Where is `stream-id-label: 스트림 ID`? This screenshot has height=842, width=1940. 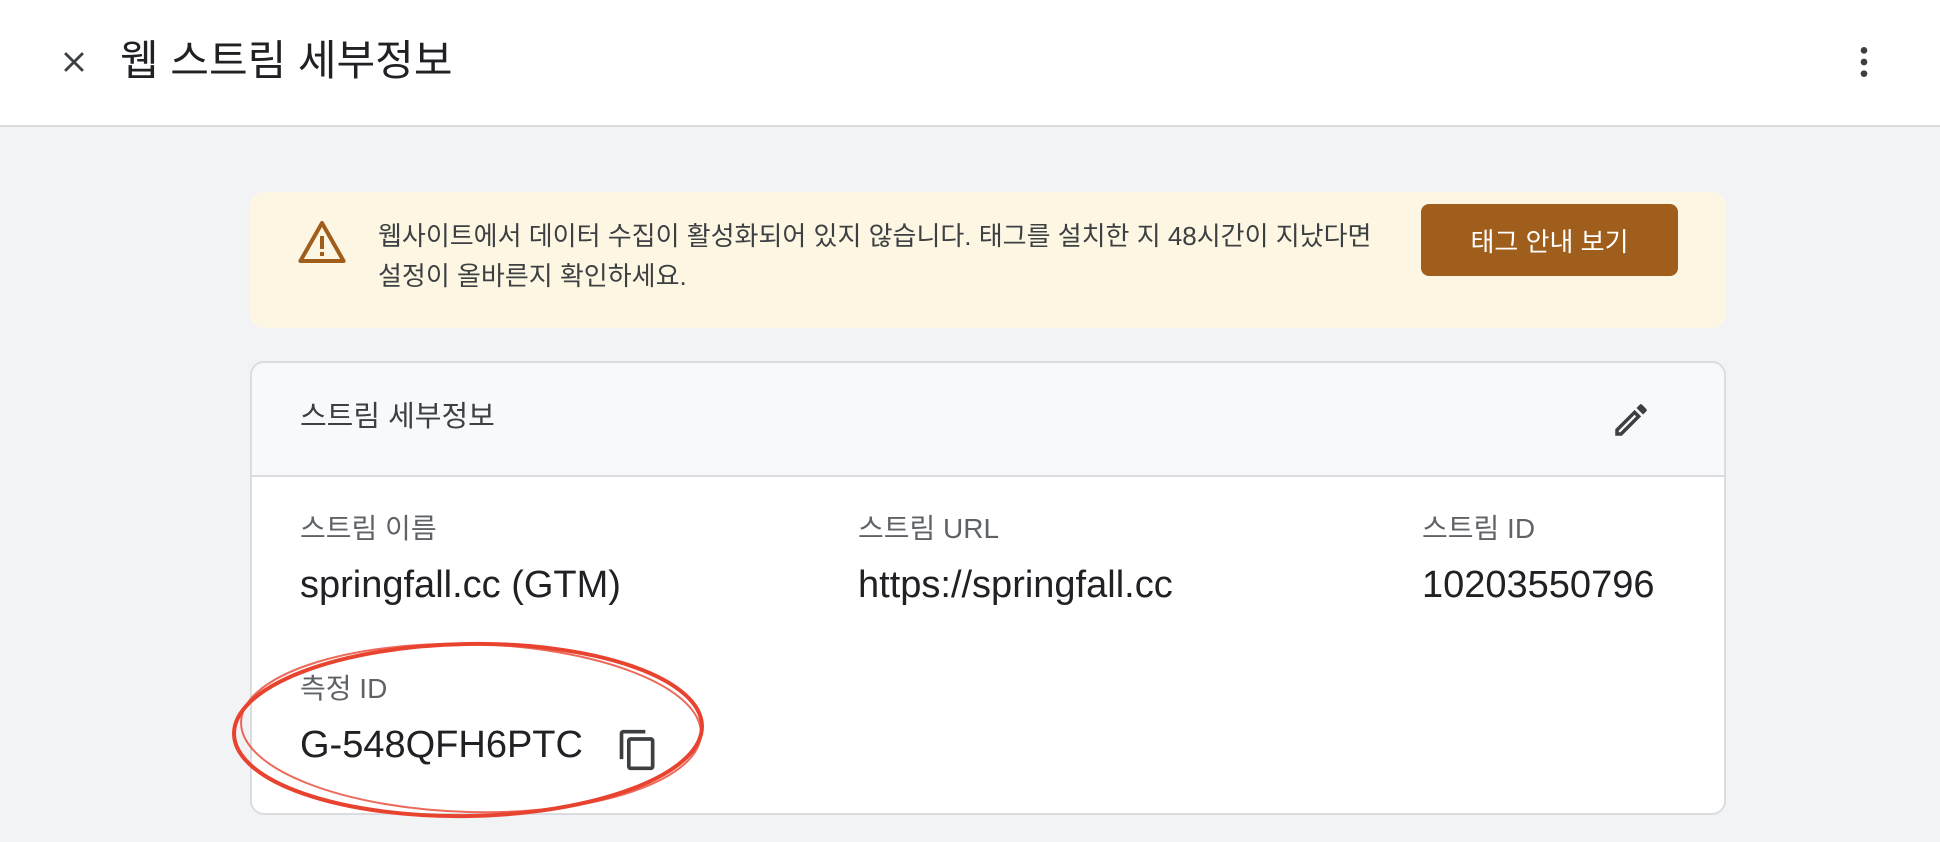
stream-id-label: 스트림 ID is located at coordinates (1479, 528).